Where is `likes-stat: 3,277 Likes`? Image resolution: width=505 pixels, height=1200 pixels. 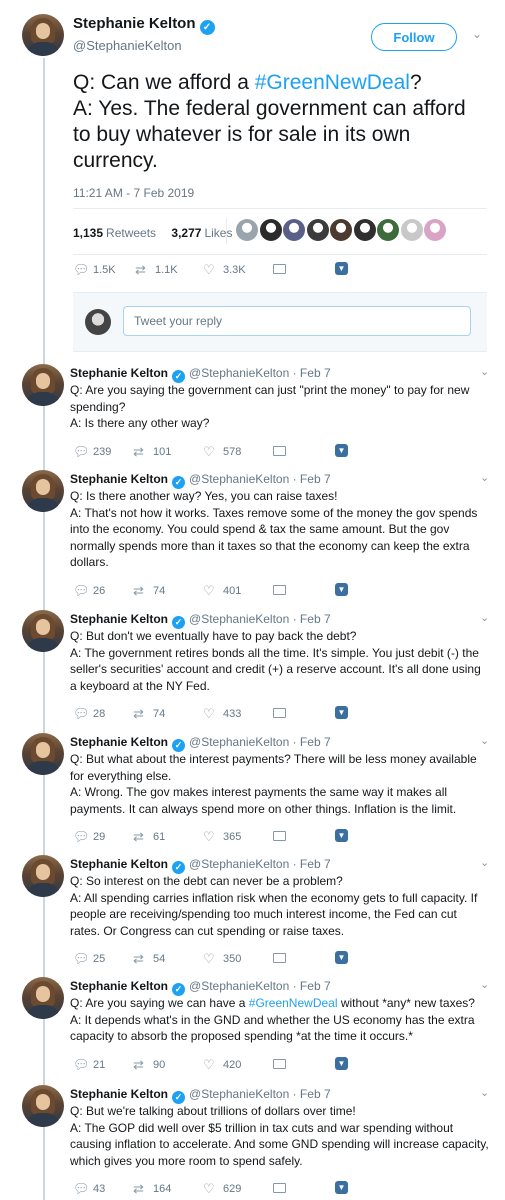
likes-stat: 3,277 Likes is located at coordinates (201, 233).